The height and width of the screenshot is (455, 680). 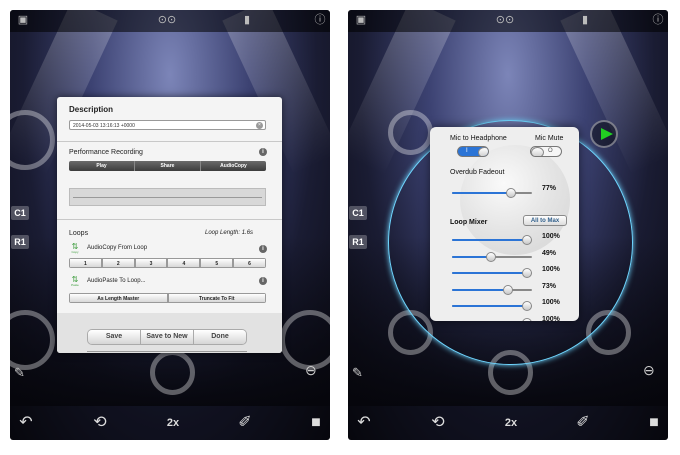 What do you see at coordinates (549, 286) in the screenshot?
I see `loop-4-value: 73%` at bounding box center [549, 286].